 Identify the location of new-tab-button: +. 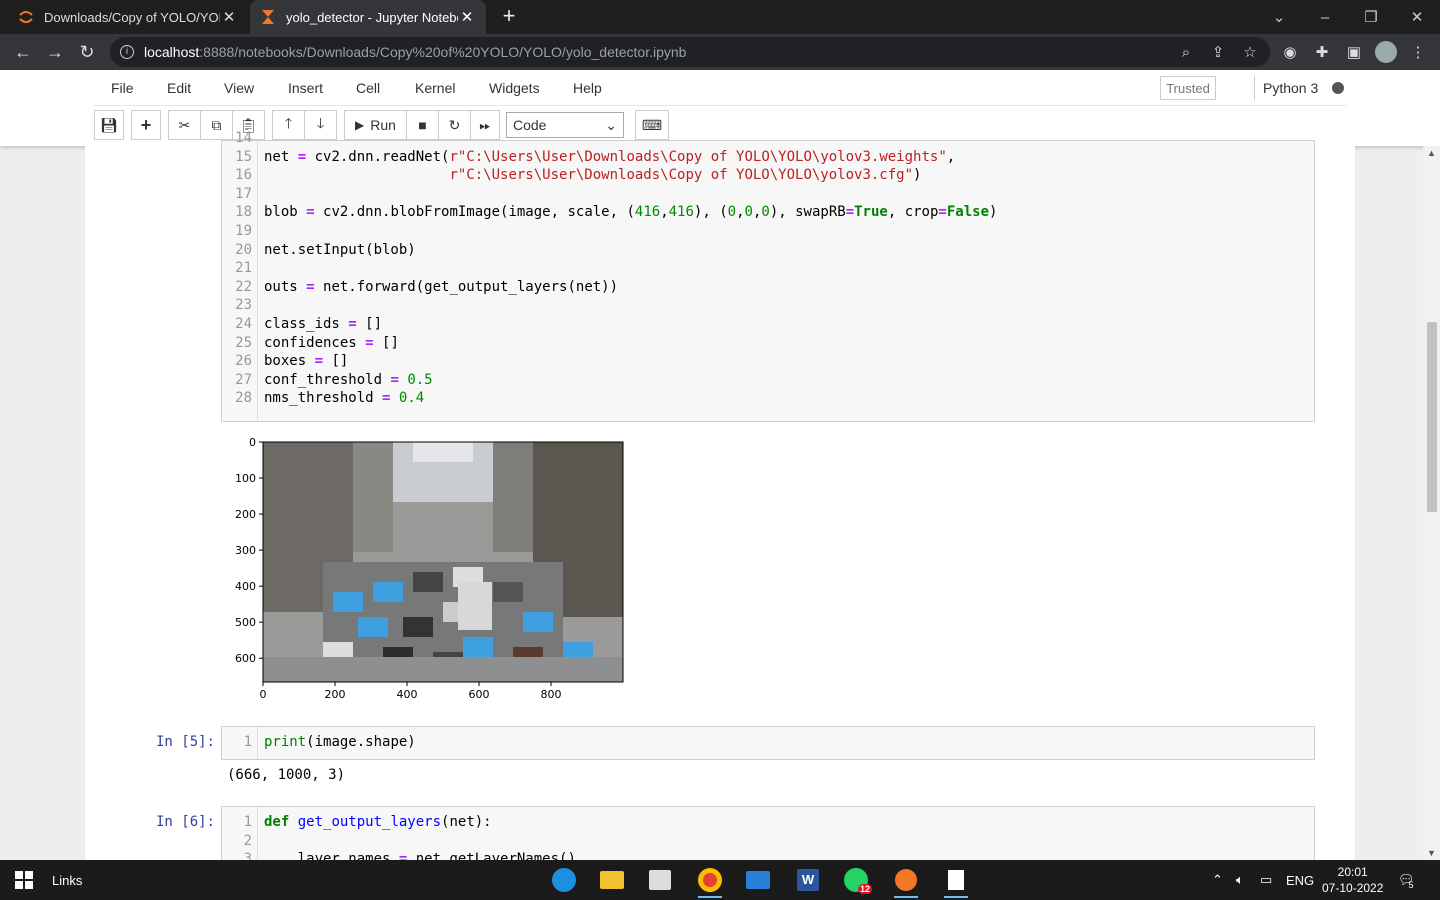
(509, 17).